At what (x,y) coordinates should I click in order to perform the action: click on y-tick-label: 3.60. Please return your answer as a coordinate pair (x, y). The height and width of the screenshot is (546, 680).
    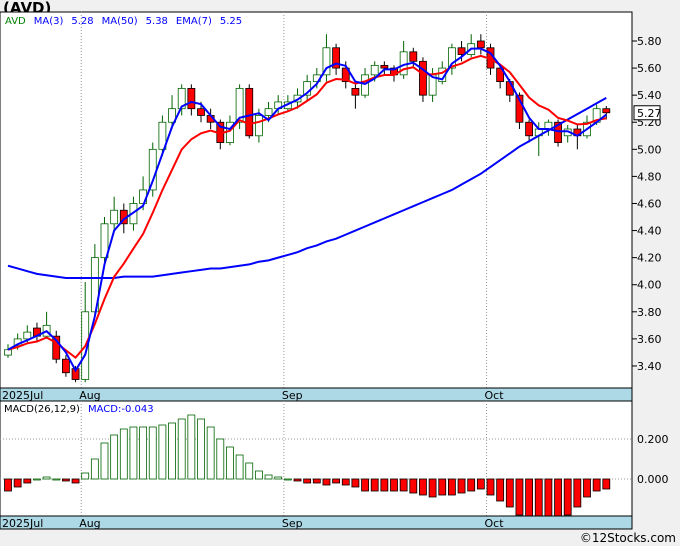
    Looking at the image, I should click on (649, 339).